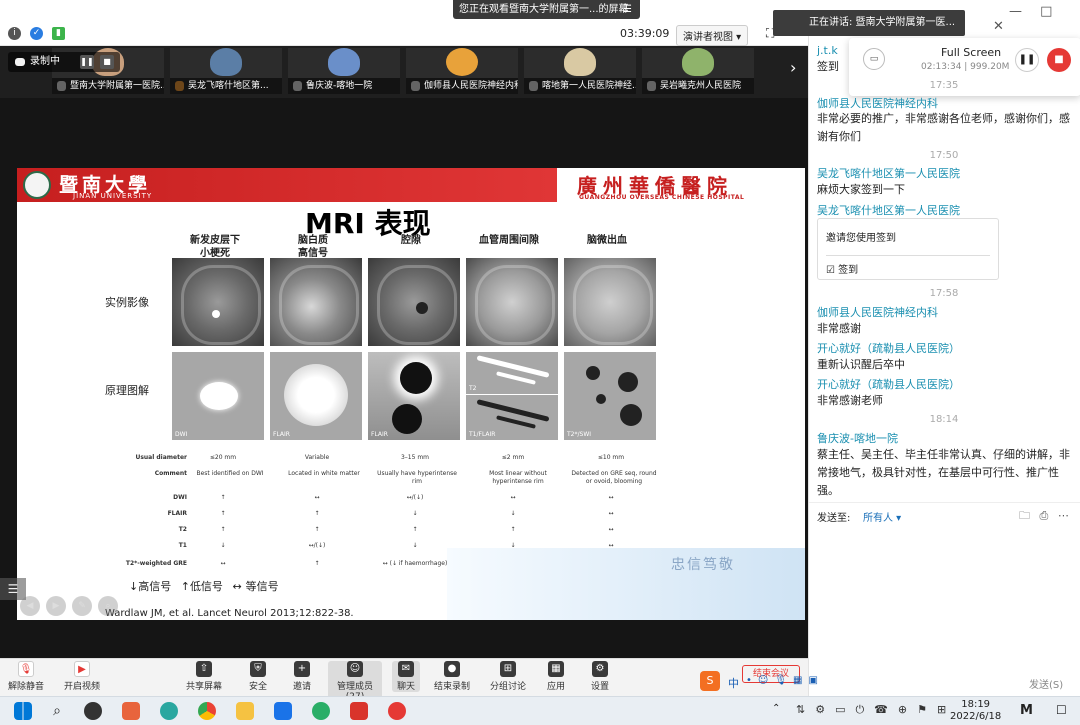 This screenshot has height=725, width=1080. What do you see at coordinates (405, 687) in the screenshot?
I see `chat-label: 聊天` at bounding box center [405, 687].